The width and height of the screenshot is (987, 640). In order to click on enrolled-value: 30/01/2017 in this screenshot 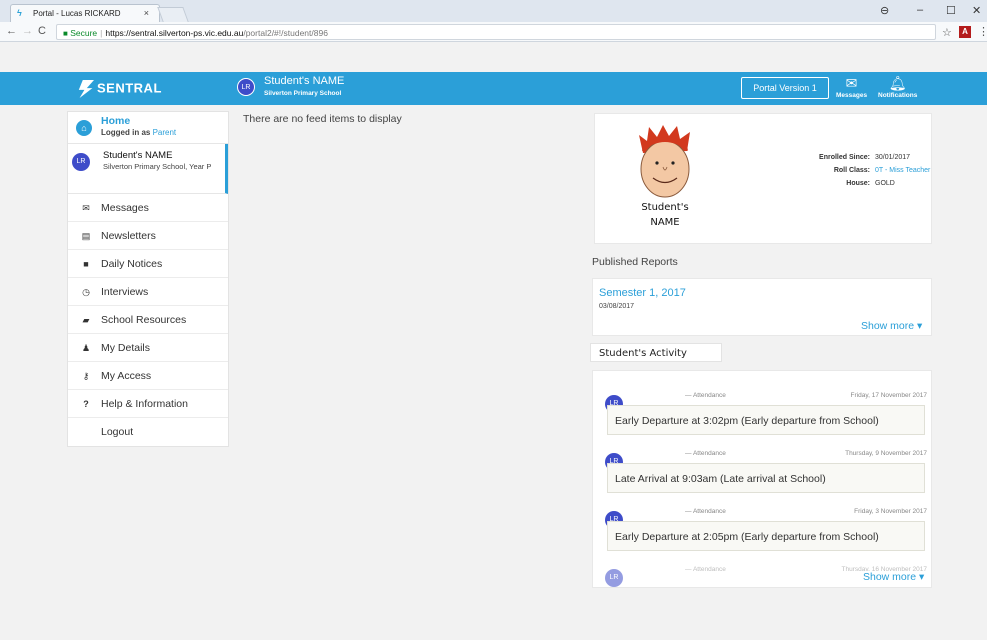, I will do `click(893, 157)`.